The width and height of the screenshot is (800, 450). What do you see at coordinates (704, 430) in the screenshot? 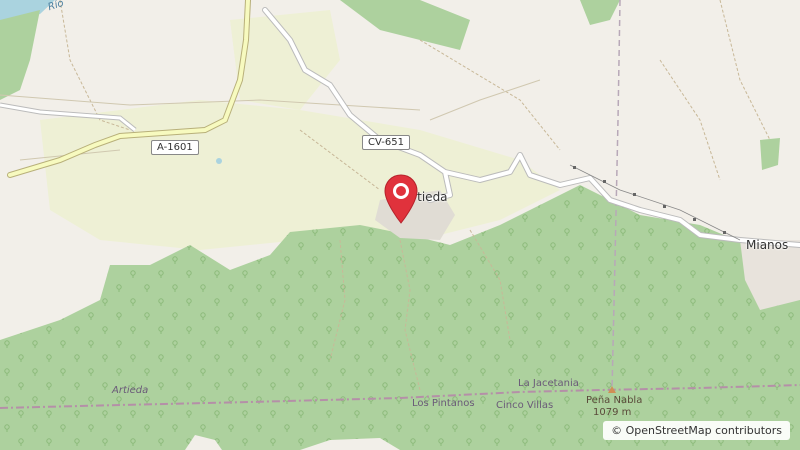
I see `attribution-link: OpenStreetMap contributors` at bounding box center [704, 430].